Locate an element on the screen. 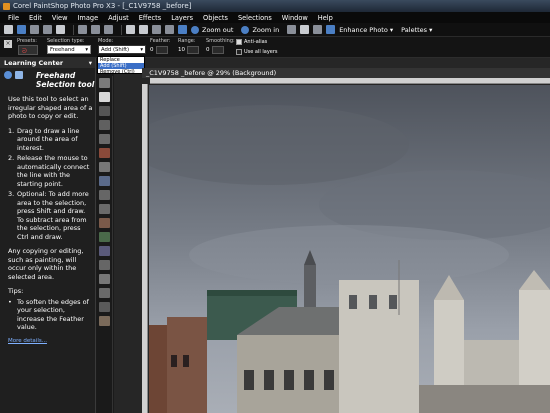  smoothing-dial is located at coordinates (217, 49).